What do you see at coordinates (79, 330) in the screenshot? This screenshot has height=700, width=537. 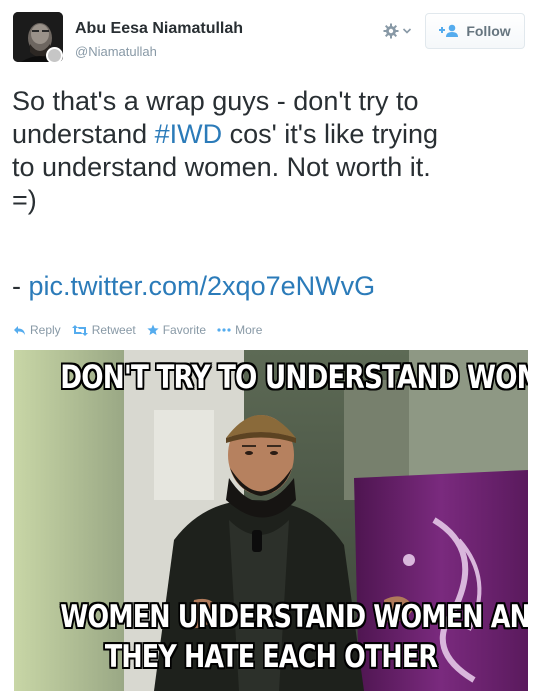 I see `retweet-icon` at bounding box center [79, 330].